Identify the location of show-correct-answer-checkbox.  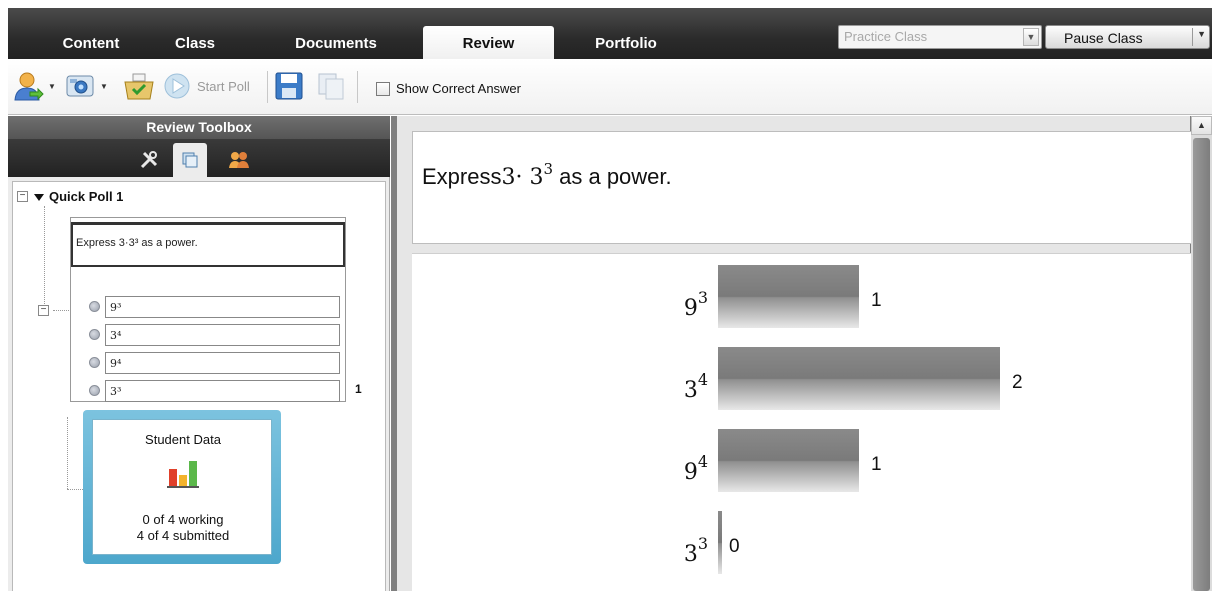
(383, 88).